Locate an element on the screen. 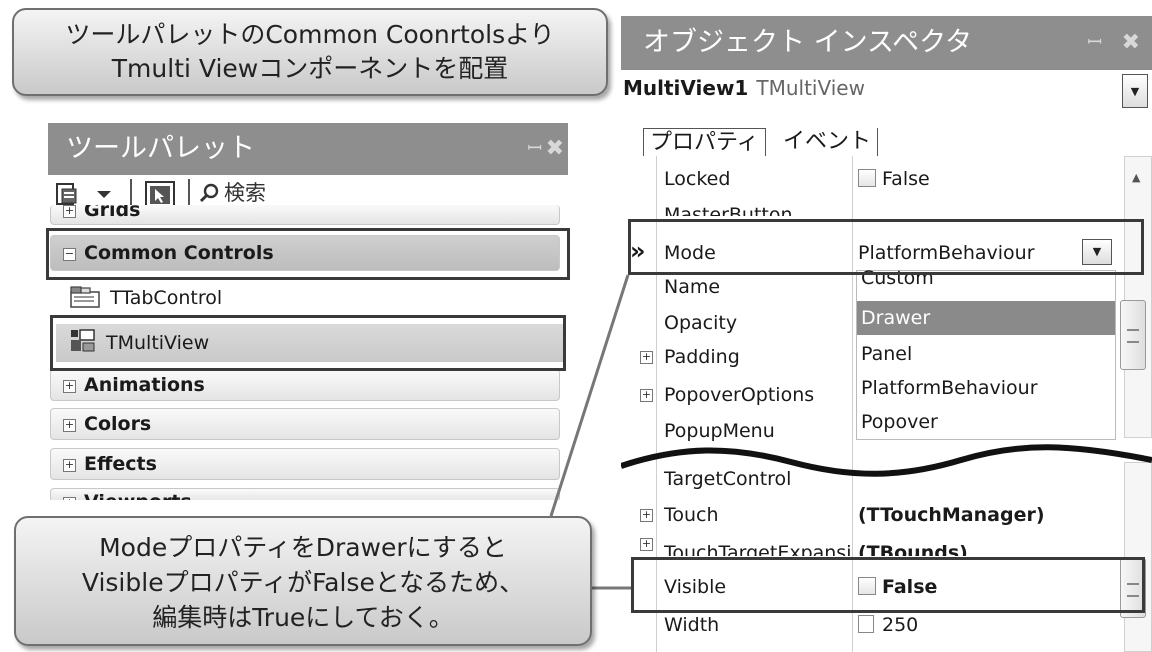 This screenshot has height=652, width=1152. callout-text: 編集時はTrueにしておく。 is located at coordinates (303, 617).